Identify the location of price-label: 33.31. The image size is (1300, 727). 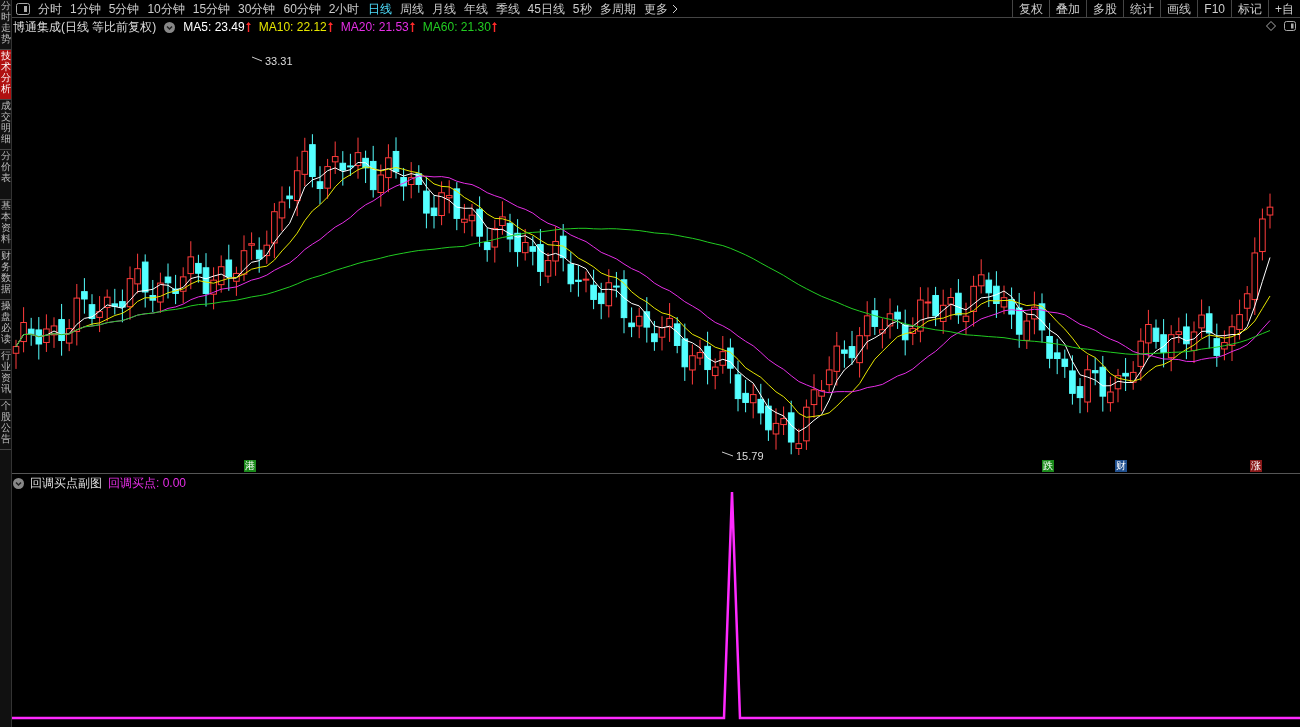
(279, 61).